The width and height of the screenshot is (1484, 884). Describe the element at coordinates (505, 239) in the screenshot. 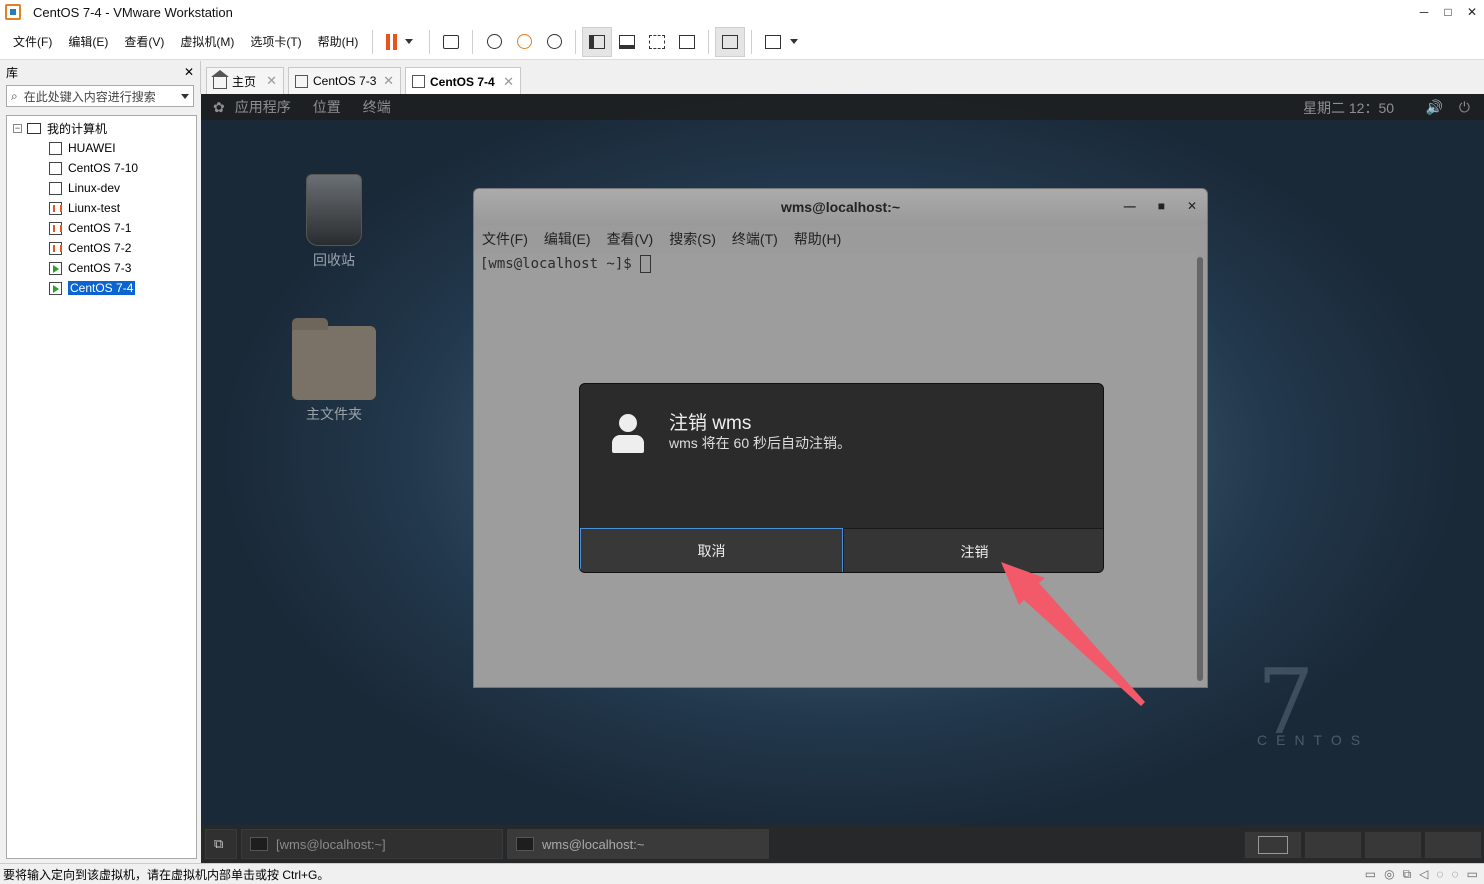

I see `terminal-menu-file: 文件(F)` at that location.